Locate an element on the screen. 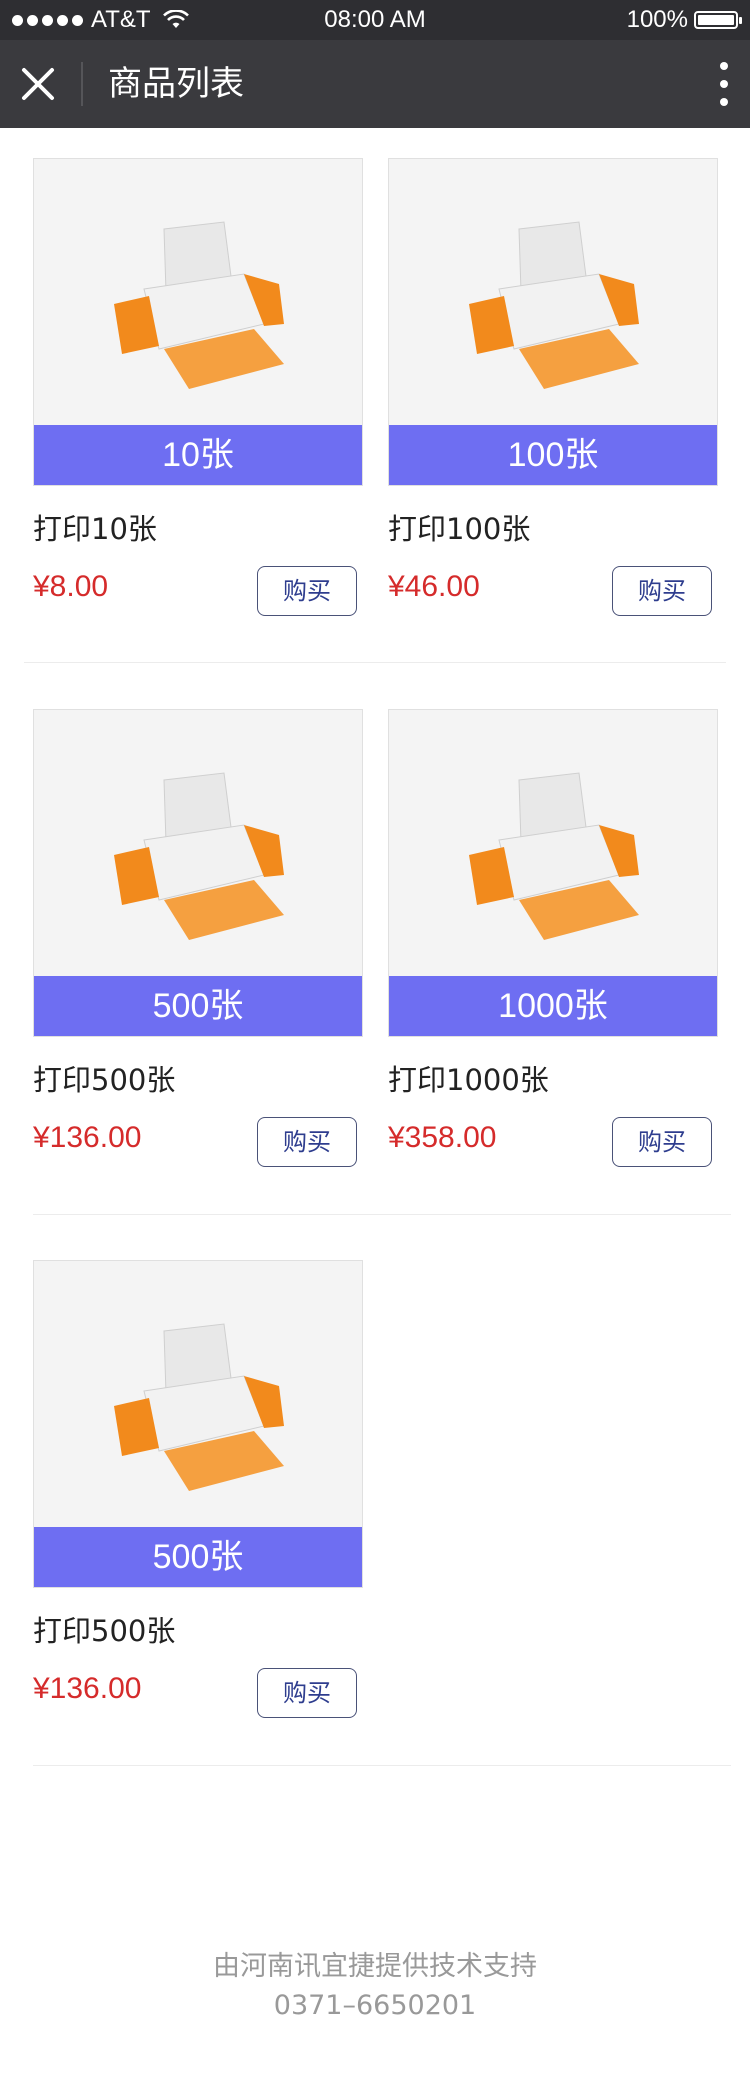  status-bar: AT&T 08:00 AM 100% is located at coordinates (375, 20).